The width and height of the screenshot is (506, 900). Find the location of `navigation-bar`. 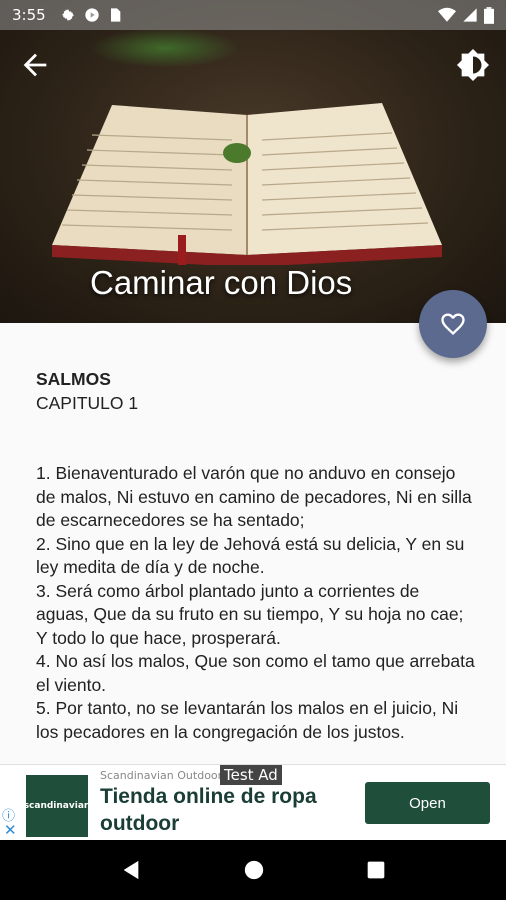

navigation-bar is located at coordinates (253, 870).